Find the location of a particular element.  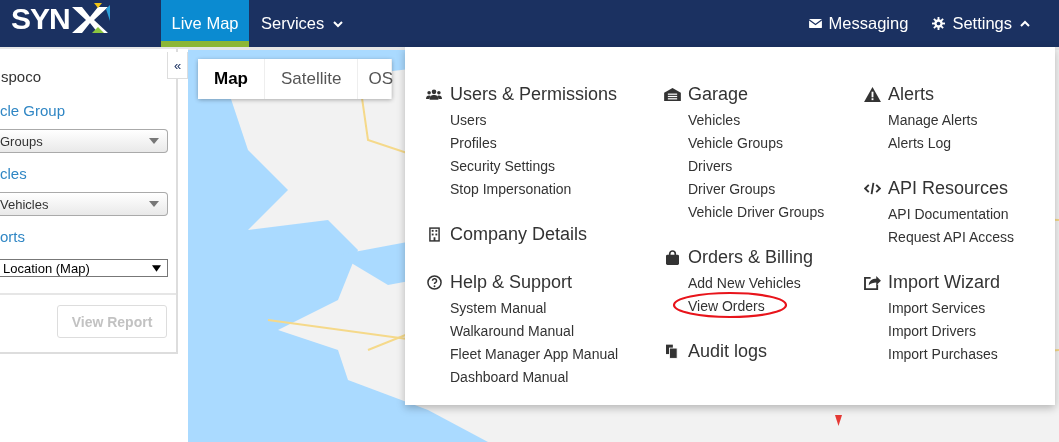

menu-link: Stop Impersonation is located at coordinates (511, 188).